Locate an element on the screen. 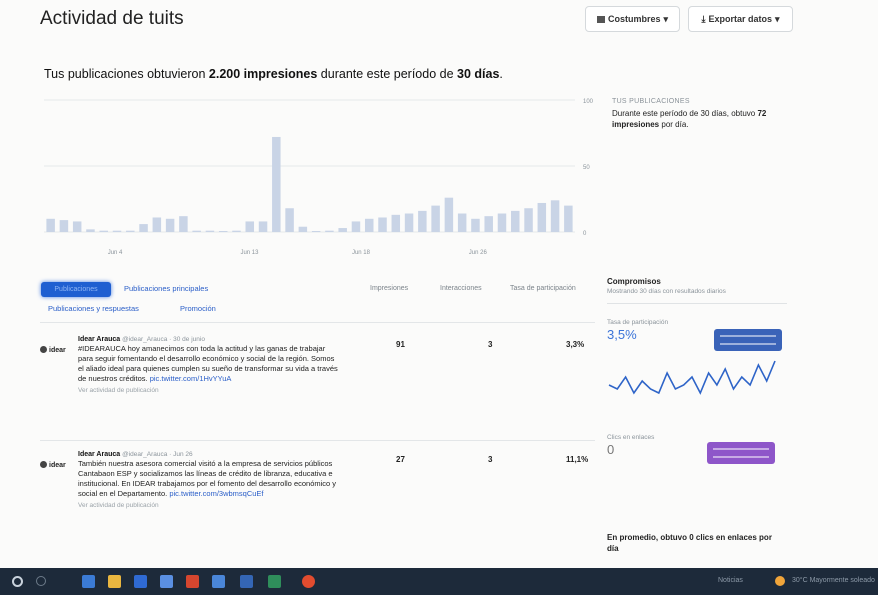 The width and height of the screenshot is (878, 595). browser-icon is located at coordinates (140, 581).